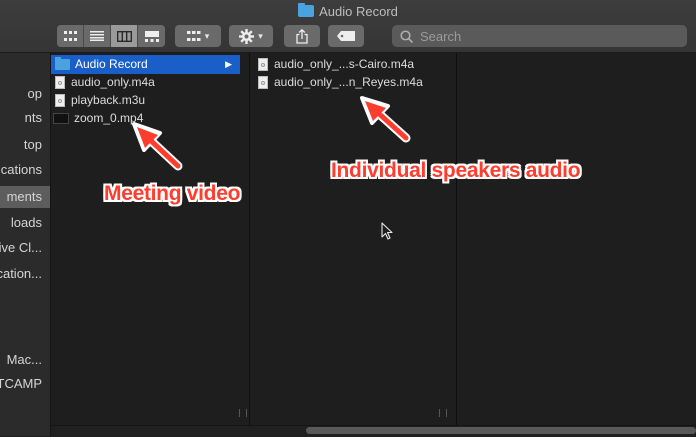 The height and width of the screenshot is (437, 696). What do you see at coordinates (172, 193) in the screenshot?
I see `annotation-meeting-video: Meeting video` at bounding box center [172, 193].